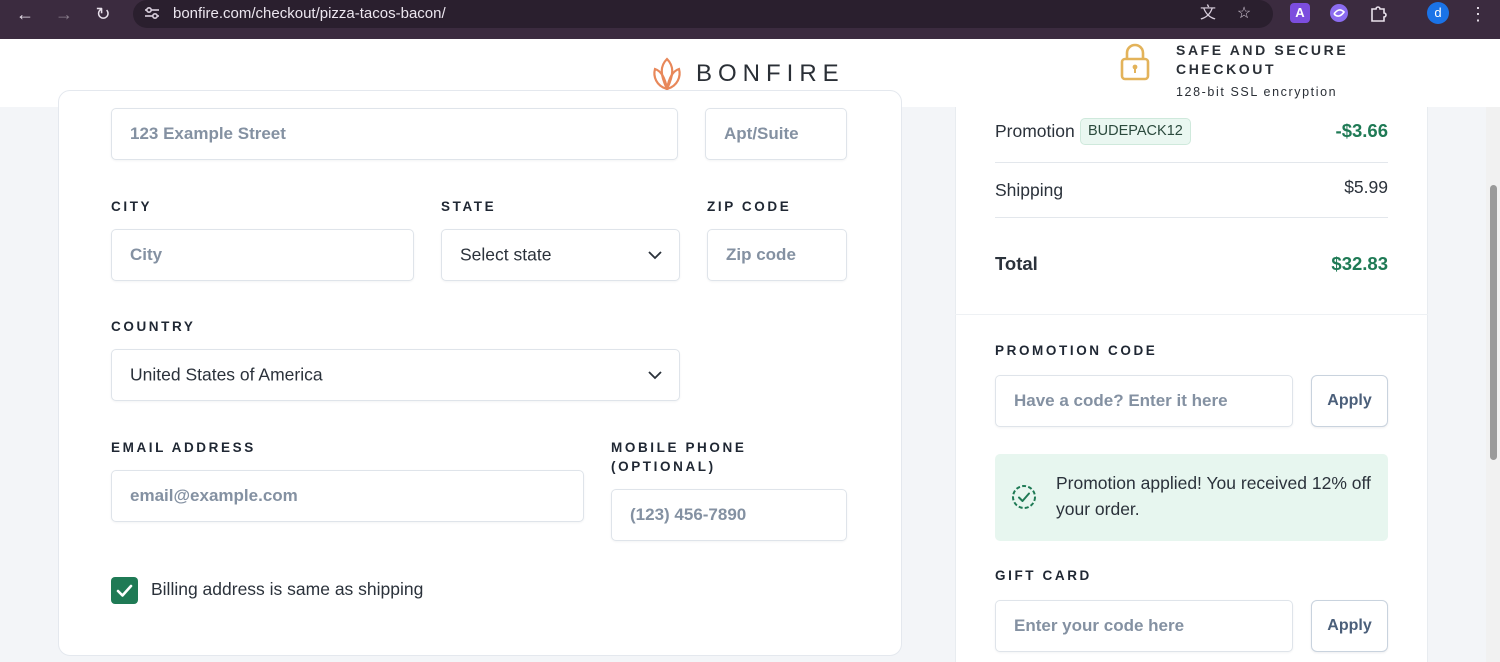 The image size is (1500, 662). I want to click on zip-code-input: Zip code, so click(777, 255).